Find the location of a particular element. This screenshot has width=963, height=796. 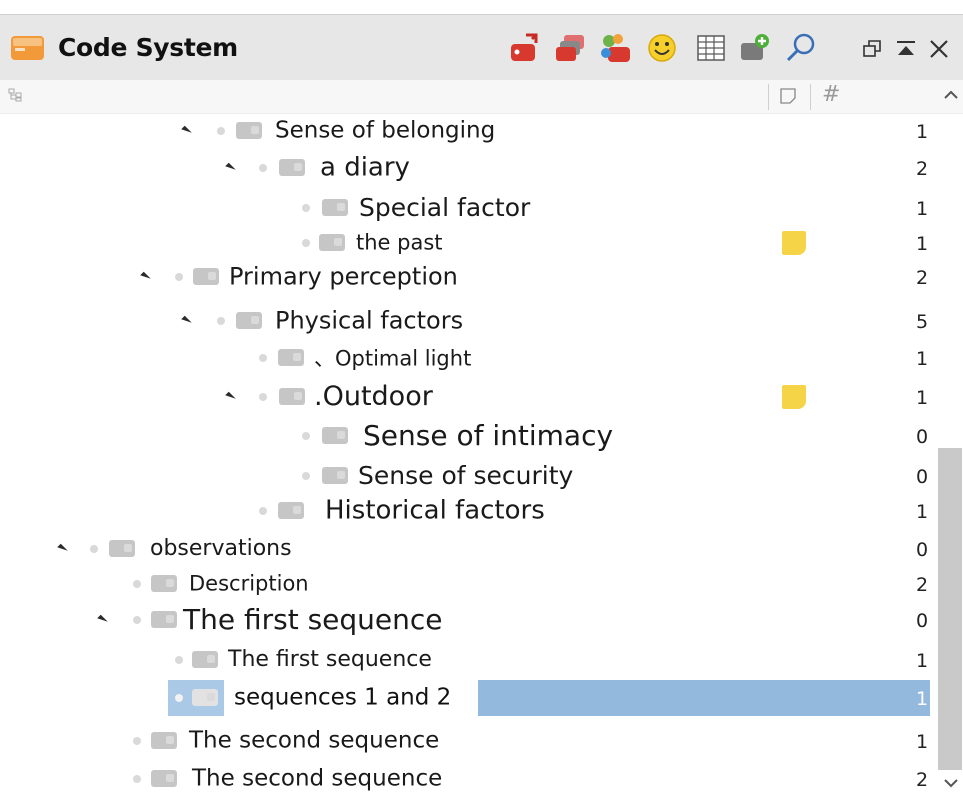

code-row: The first sequence 1 is located at coordinates (467, 660).